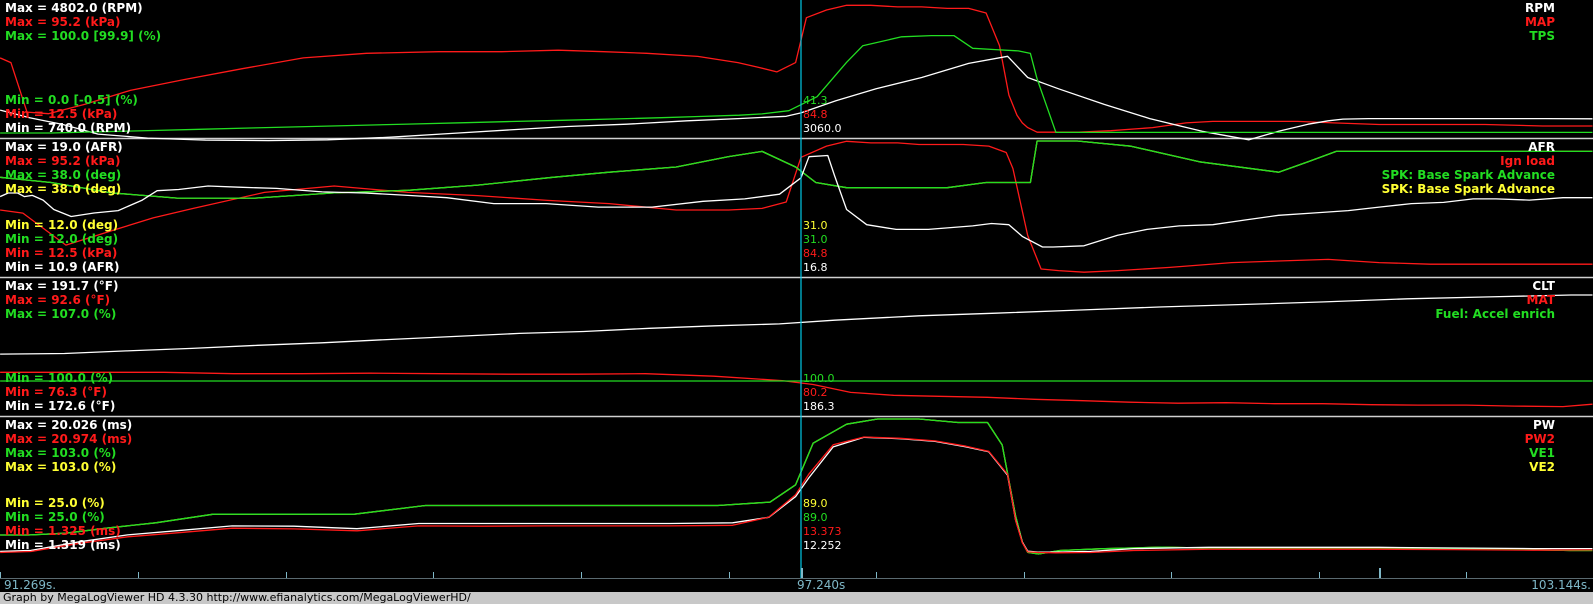 The image size is (1593, 604). I want to click on min-label-p3-1: Min = 76.3 (°F), so click(56, 392).